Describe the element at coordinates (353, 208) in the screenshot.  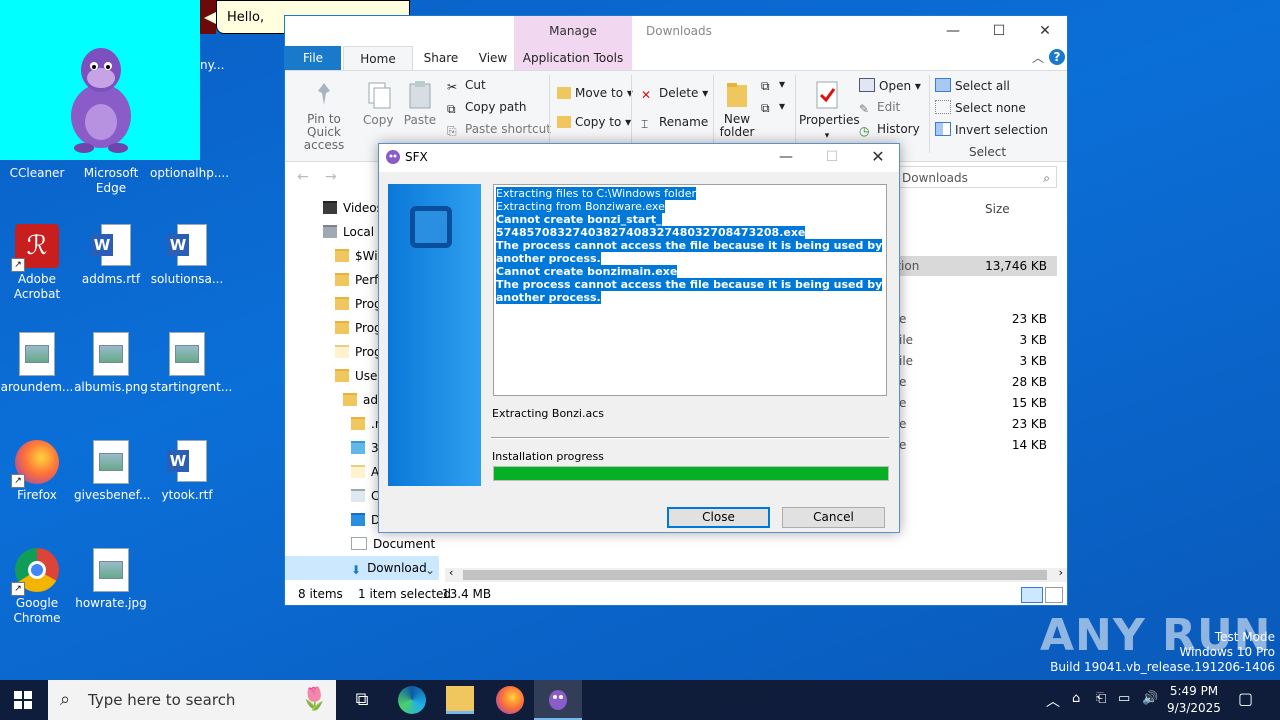
I see `nav-item-videos: Videos` at that location.